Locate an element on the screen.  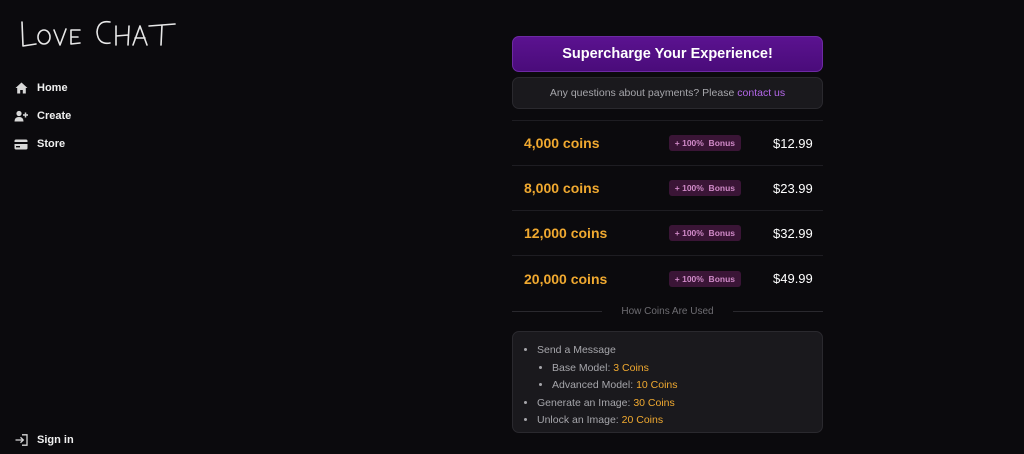
logo-wordmark is located at coordinates (98, 33).